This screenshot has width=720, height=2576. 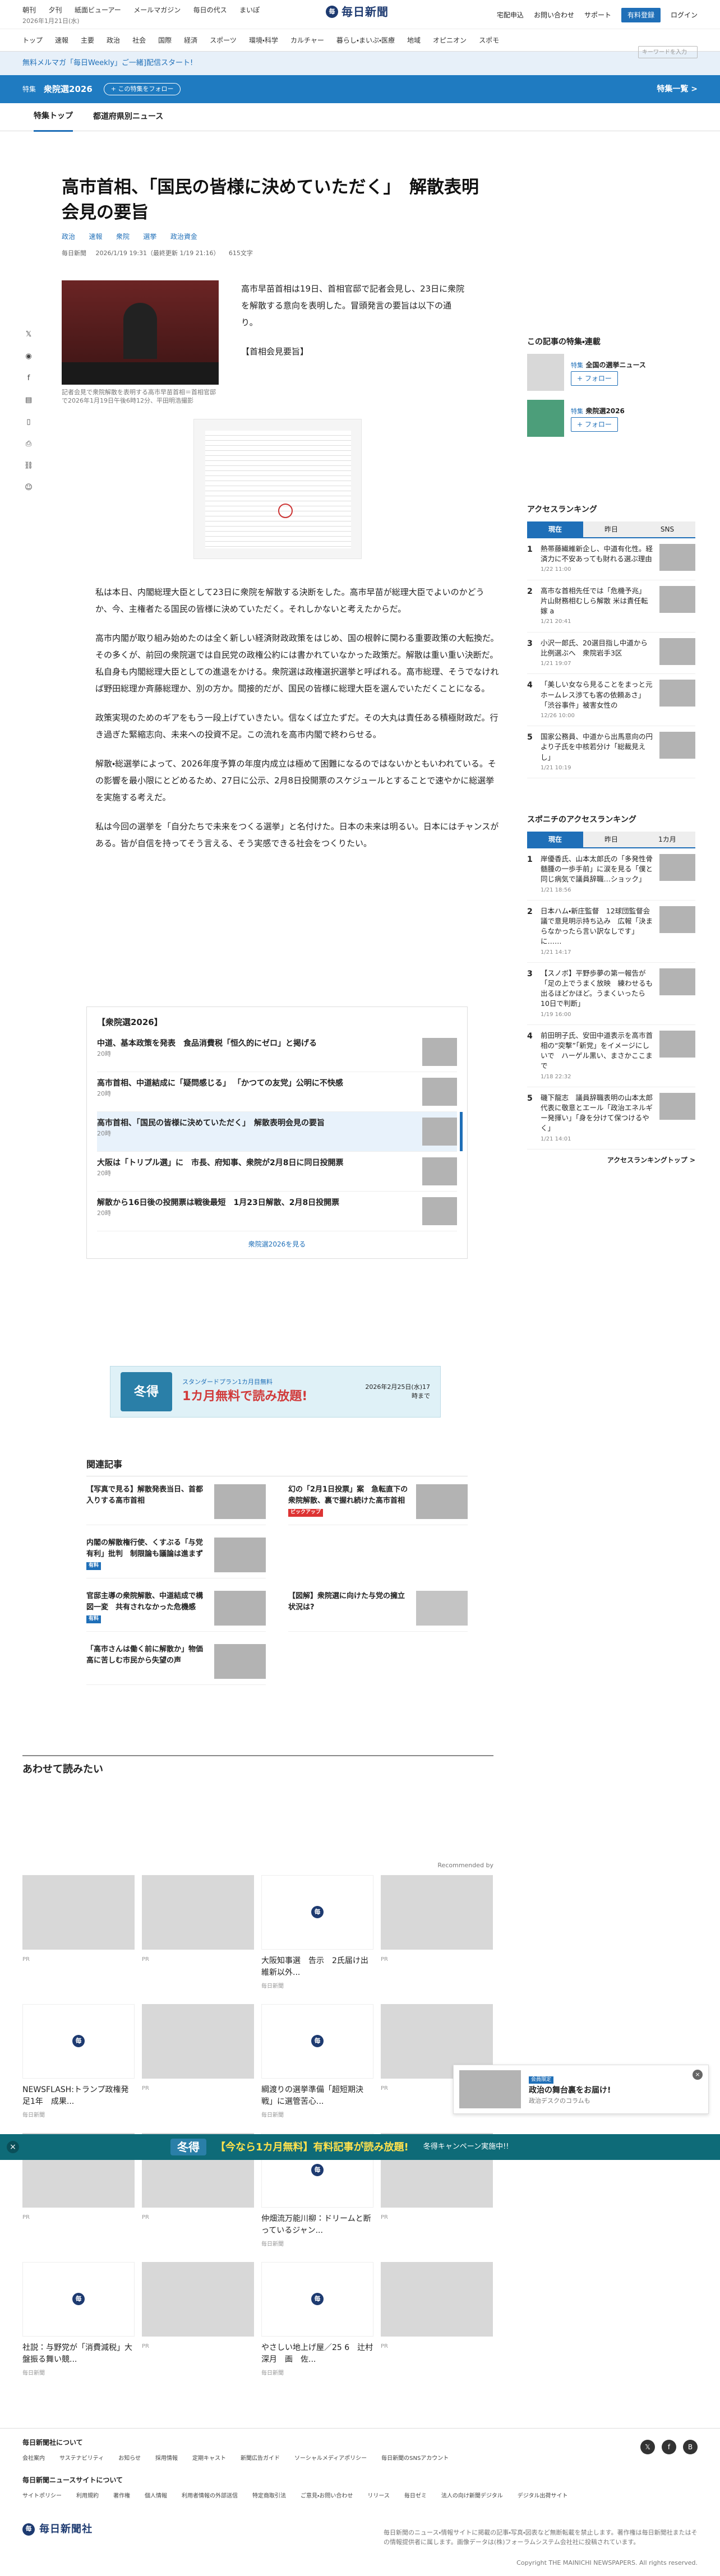 I want to click on footer-link: 毎日新聞のSNSアカウント, so click(x=415, y=2459).